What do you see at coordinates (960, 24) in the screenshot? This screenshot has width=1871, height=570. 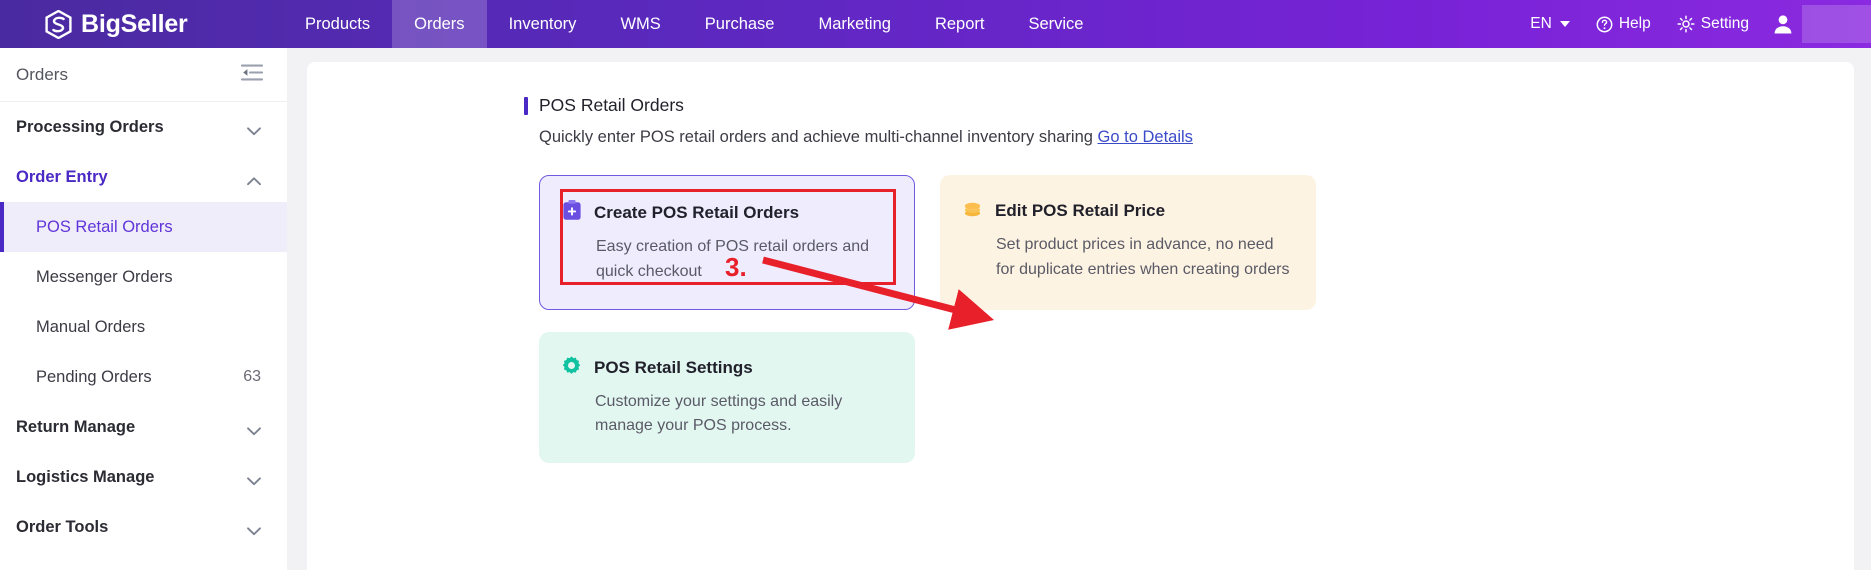 I see `nav-item-report: Report` at bounding box center [960, 24].